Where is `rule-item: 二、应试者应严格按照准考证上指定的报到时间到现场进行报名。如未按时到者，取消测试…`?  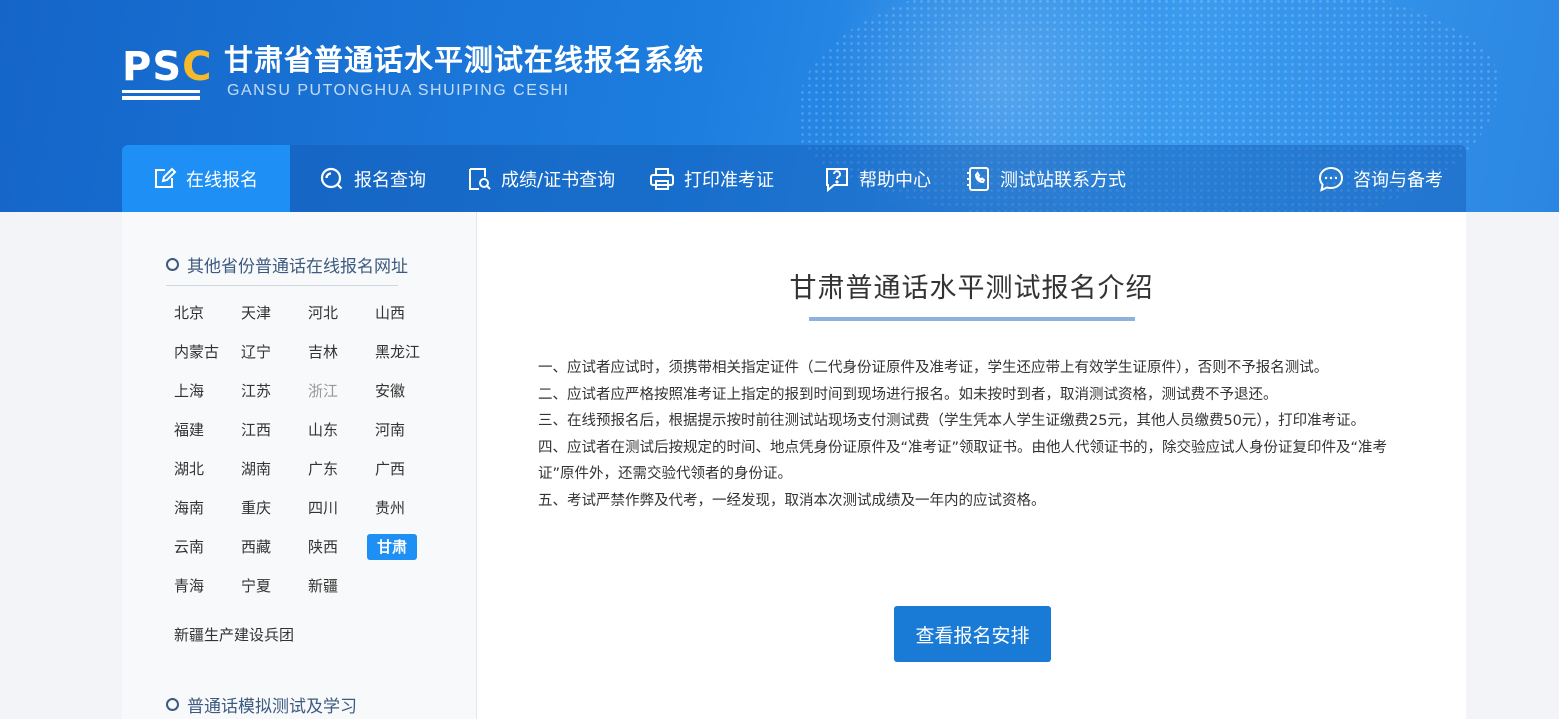
rule-item: 二、应试者应严格按照准考证上指定的报到时间到现场进行报名。如未按时到者，取消测试… is located at coordinates (908, 394).